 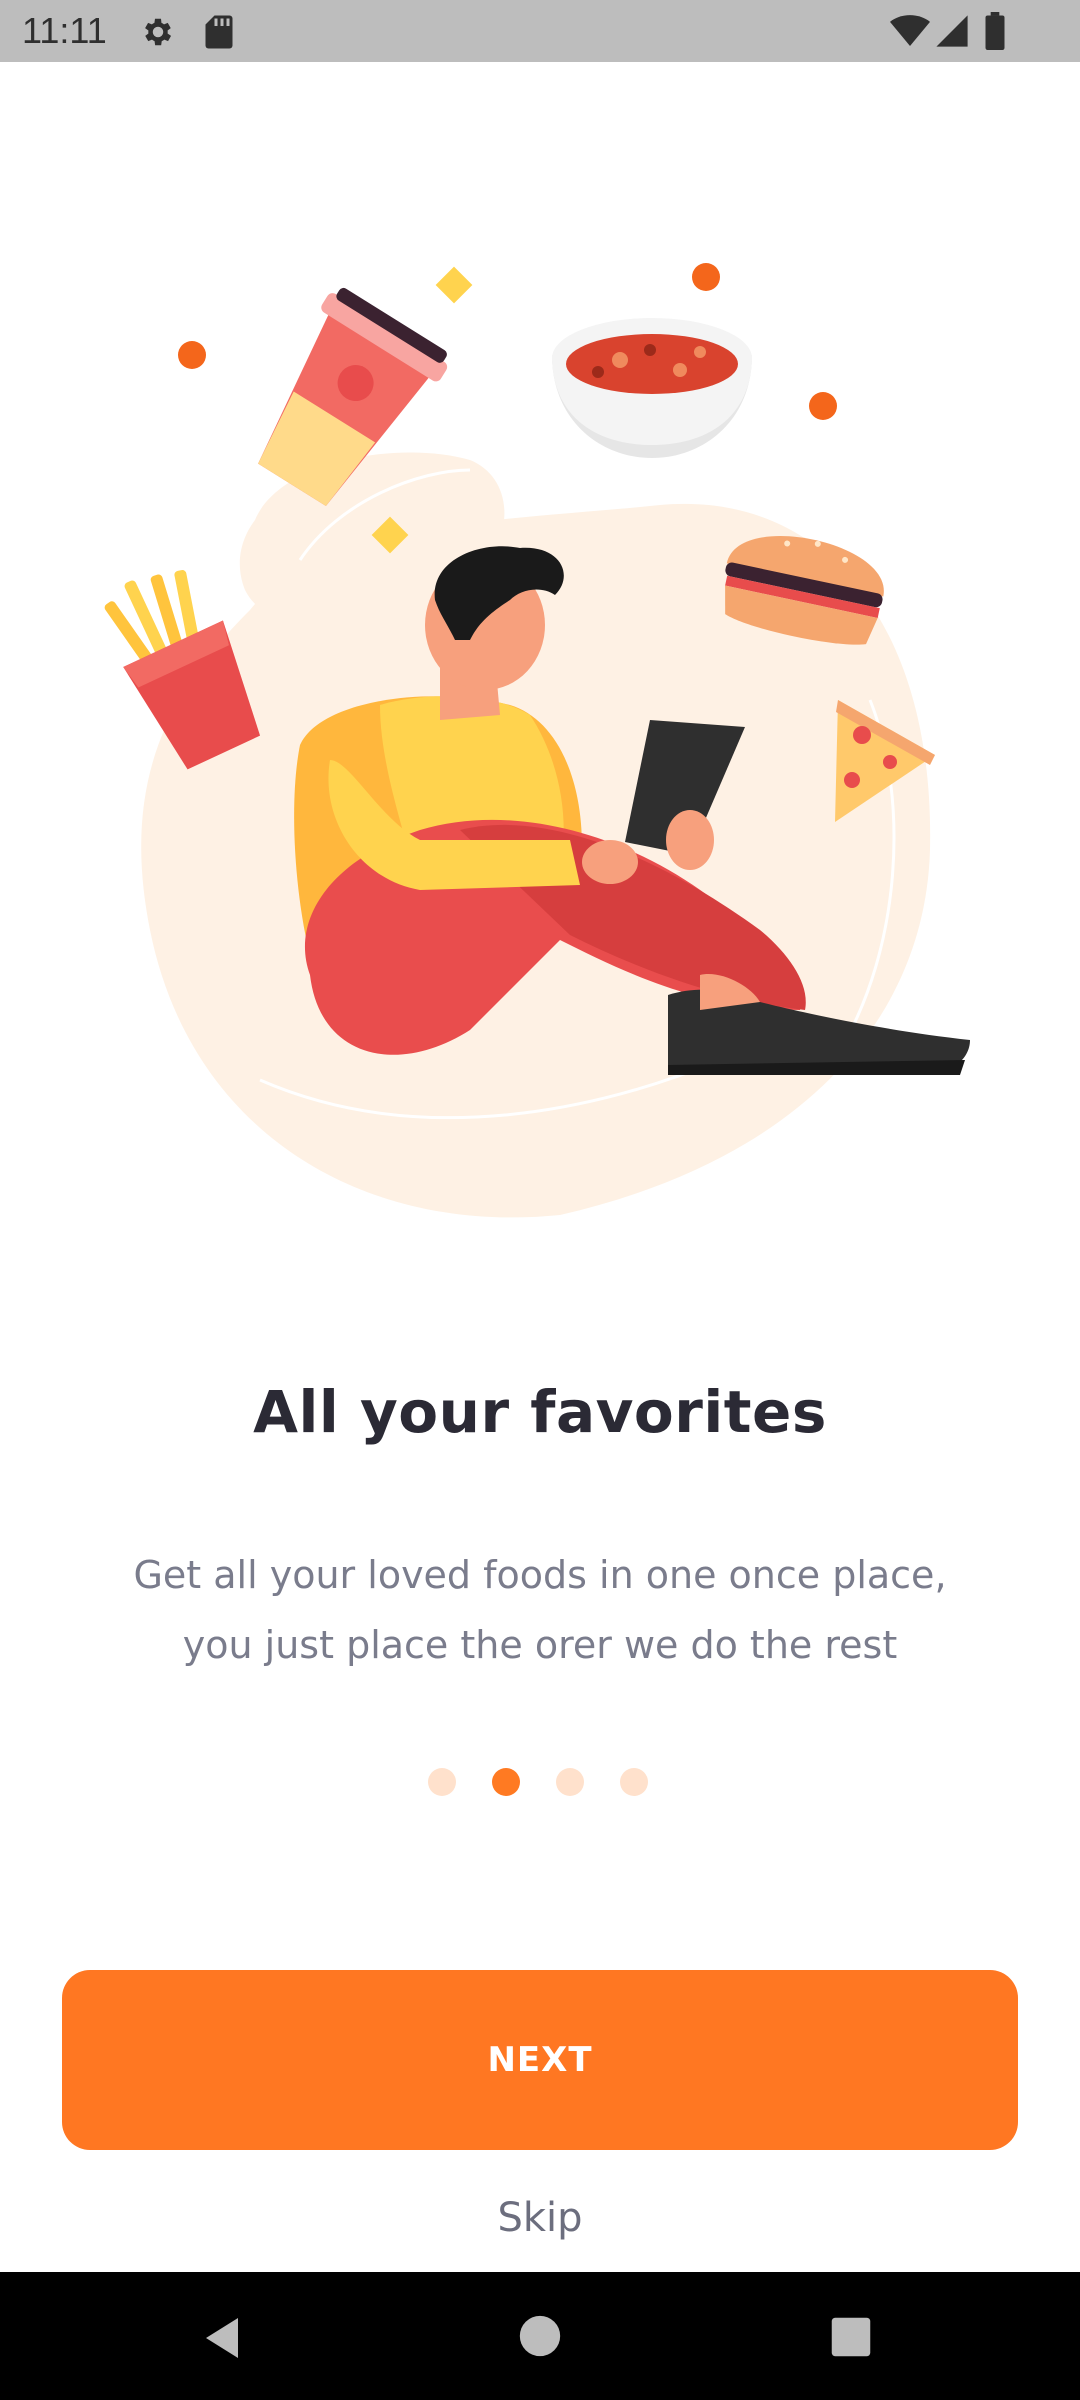 What do you see at coordinates (64, 30) in the screenshot?
I see `status-time: 11:11` at bounding box center [64, 30].